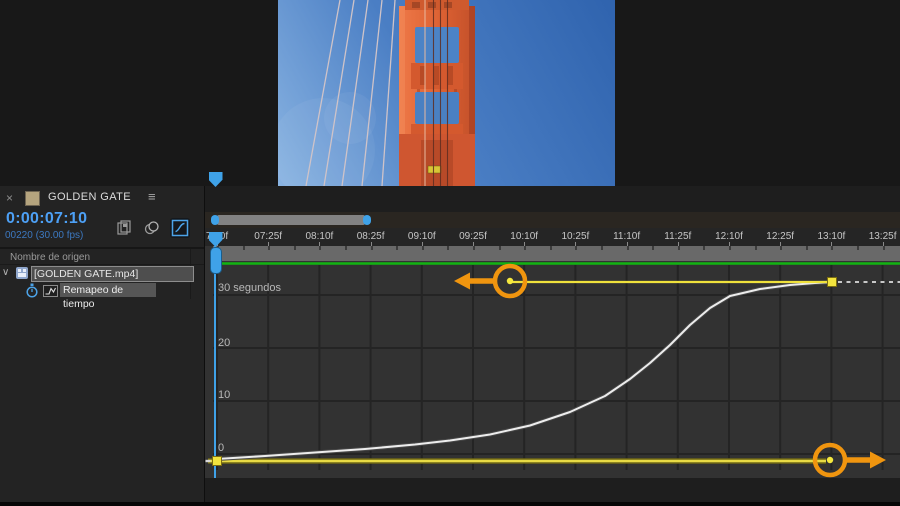  Describe the element at coordinates (224, 395) in the screenshot. I see `graph-value-label: 10` at that location.